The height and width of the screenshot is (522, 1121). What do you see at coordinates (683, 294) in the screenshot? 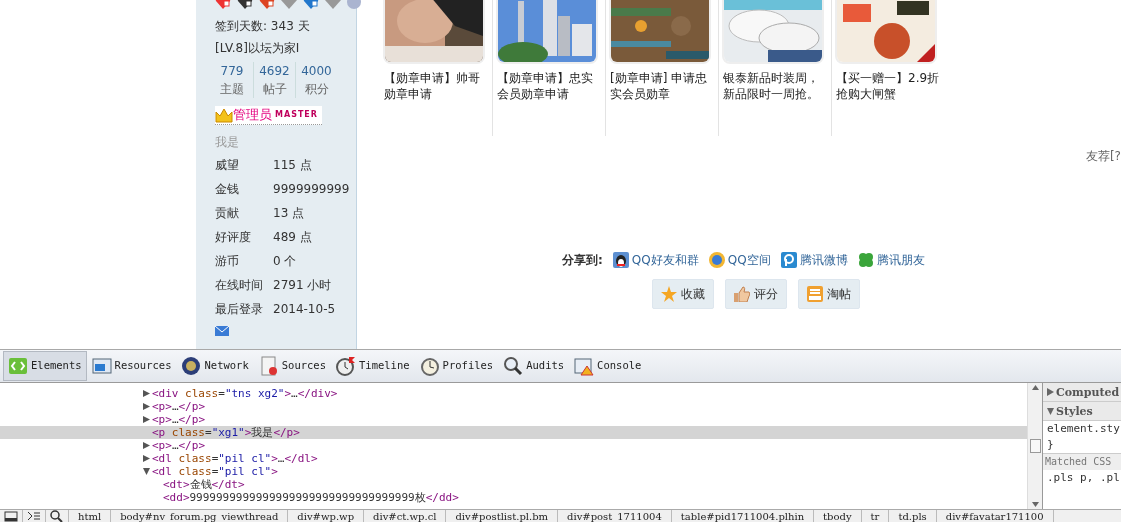
I see `favorite-button: 收藏` at bounding box center [683, 294].